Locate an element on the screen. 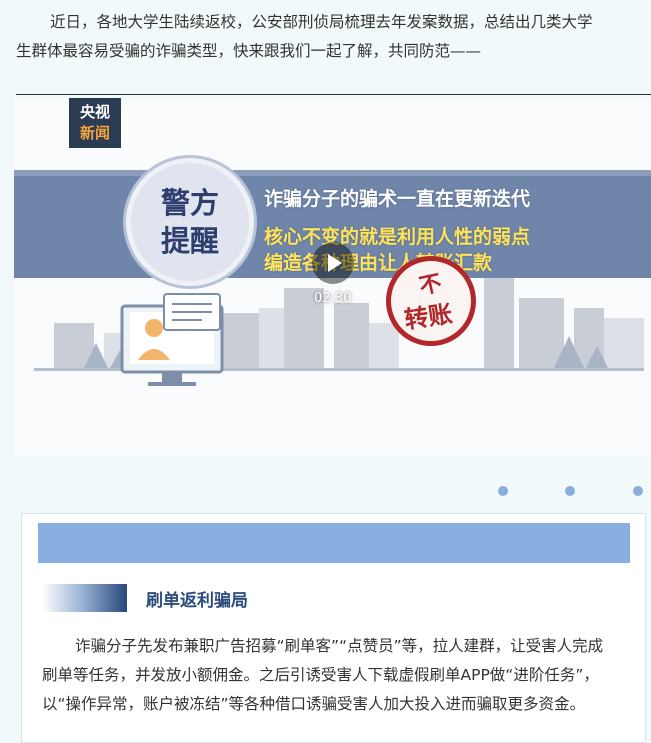  badge-line-1: 警方 is located at coordinates (189, 203).